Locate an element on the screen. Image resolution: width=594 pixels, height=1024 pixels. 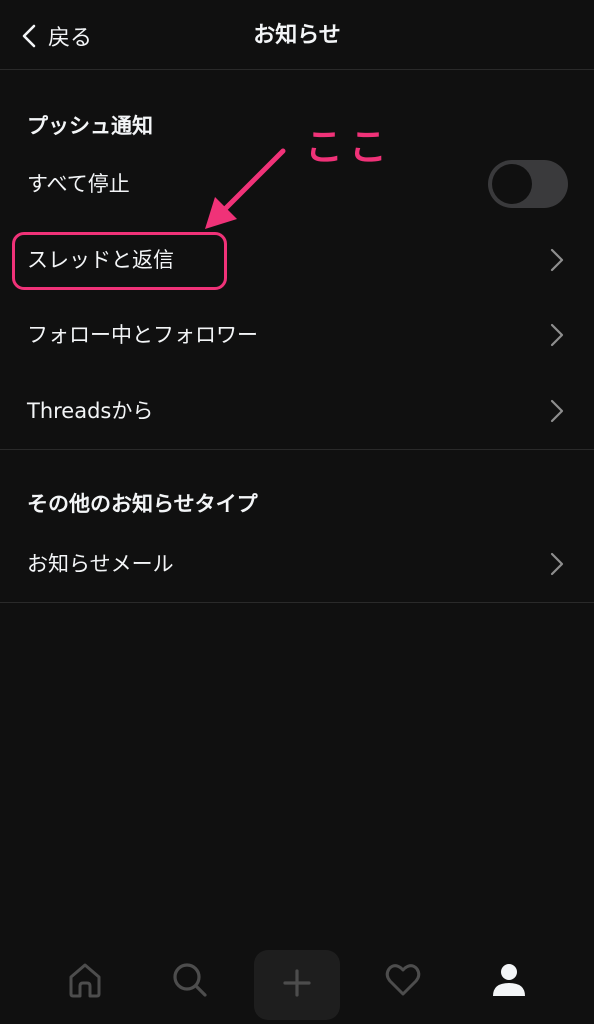
header-bar: 戻る お知らせ is located at coordinates (297, 35).